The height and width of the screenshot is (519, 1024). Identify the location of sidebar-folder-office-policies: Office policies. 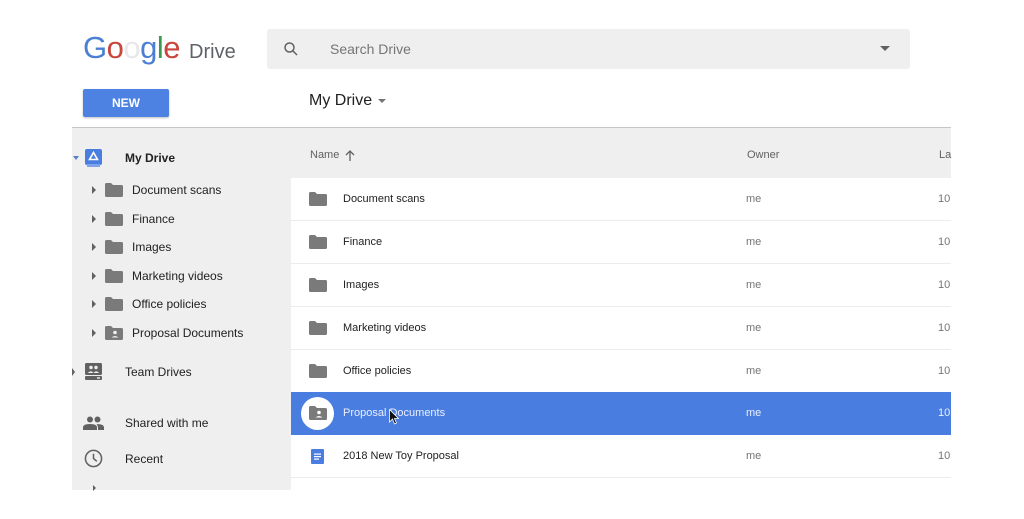
(181, 304).